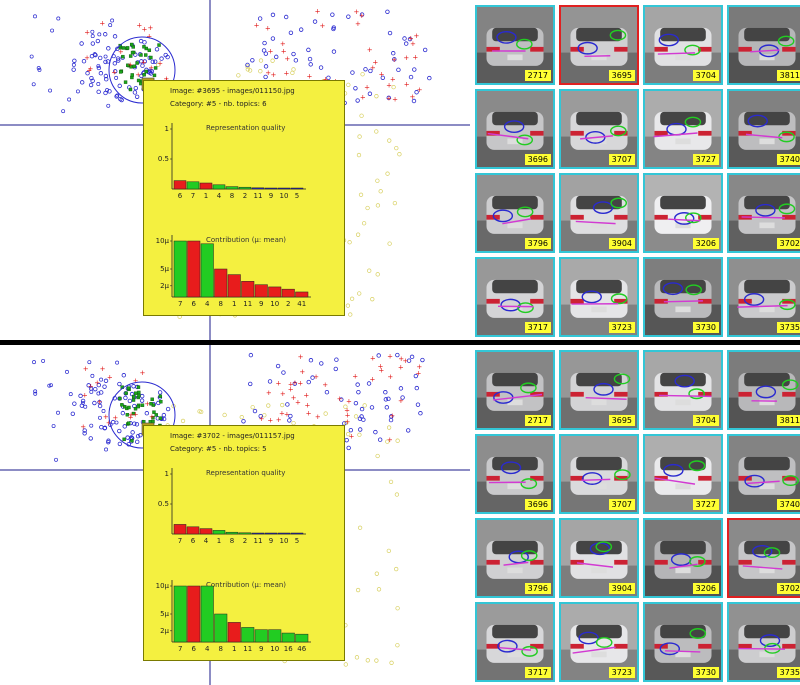 The height and width of the screenshot is (685, 800). Describe the element at coordinates (234, 304) in the screenshot. I see `contribution-chart-x-tick-label: 1` at that location.